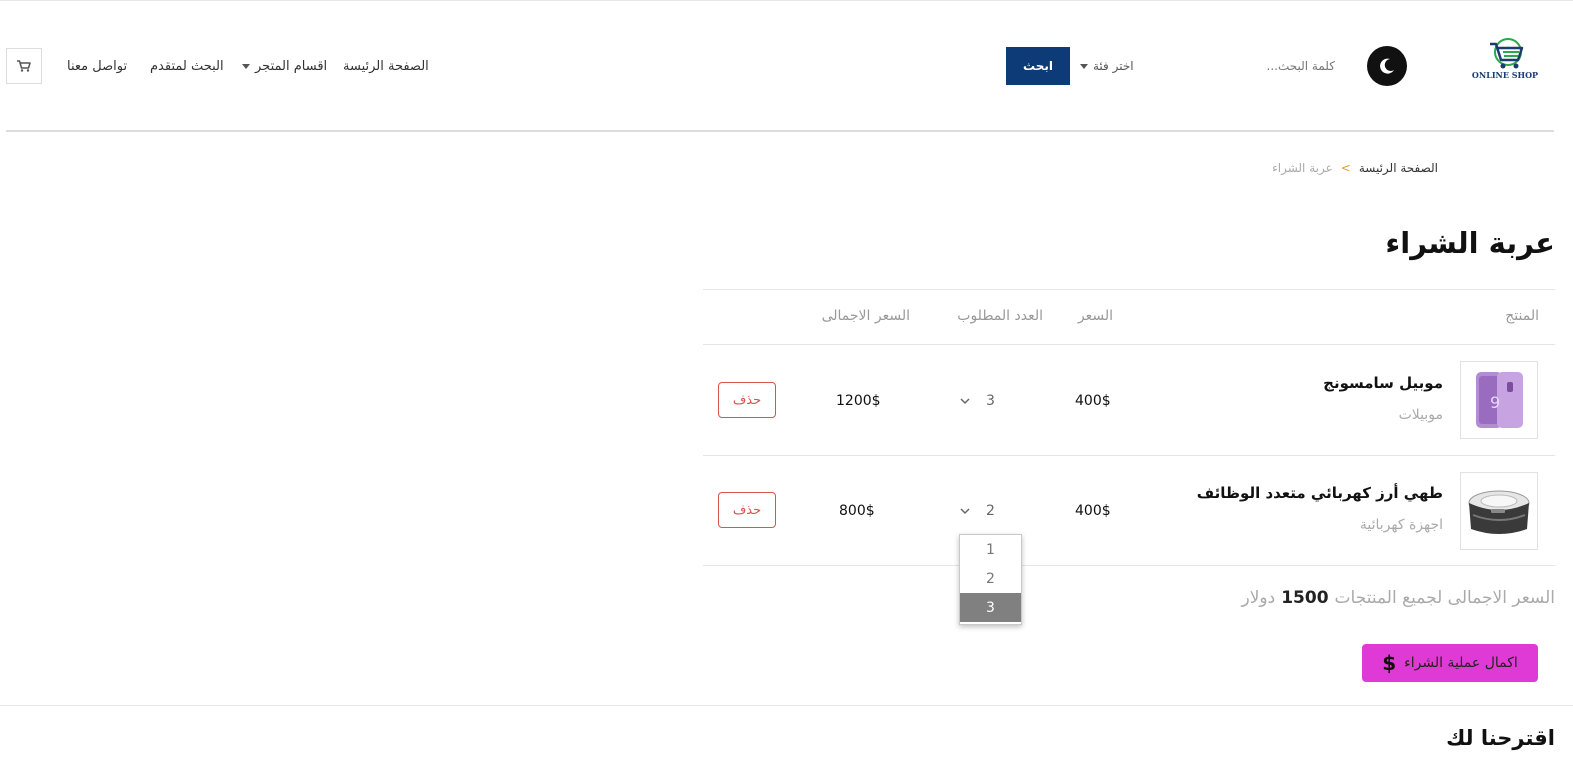  I want to click on breadcrumb-current: عربة الشراء, so click(1302, 168).